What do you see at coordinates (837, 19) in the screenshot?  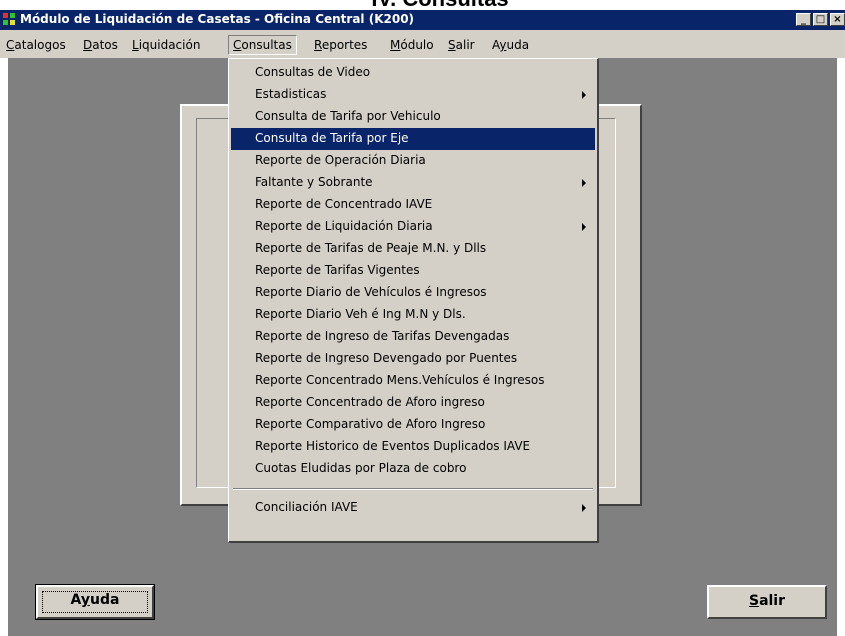 I see `close-icon: ×` at bounding box center [837, 19].